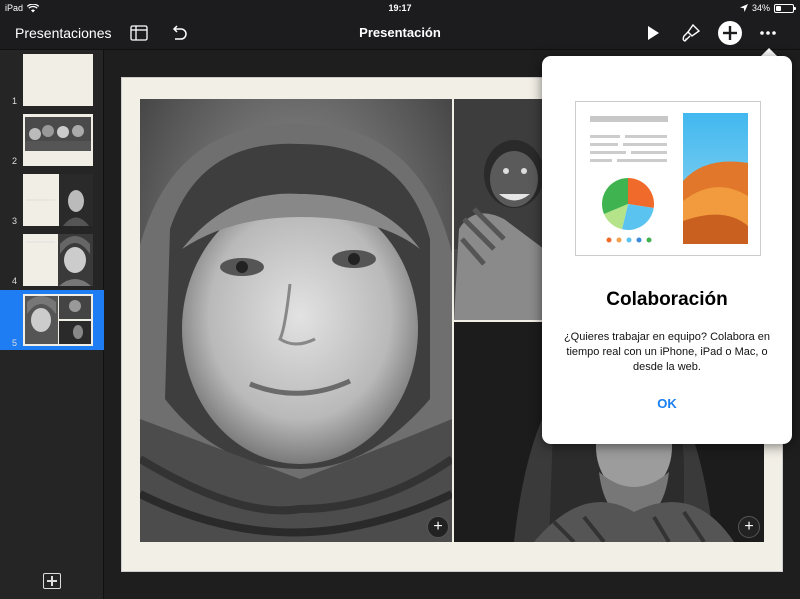 The image size is (800, 599). I want to click on collaboration-illustration, so click(668, 178).